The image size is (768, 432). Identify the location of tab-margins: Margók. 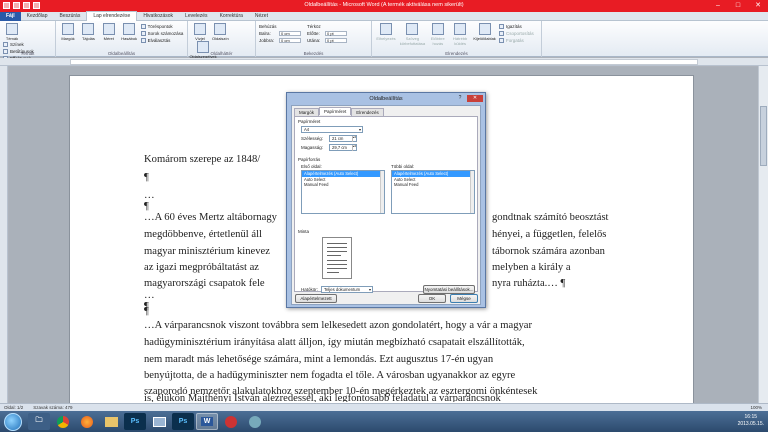
(307, 112).